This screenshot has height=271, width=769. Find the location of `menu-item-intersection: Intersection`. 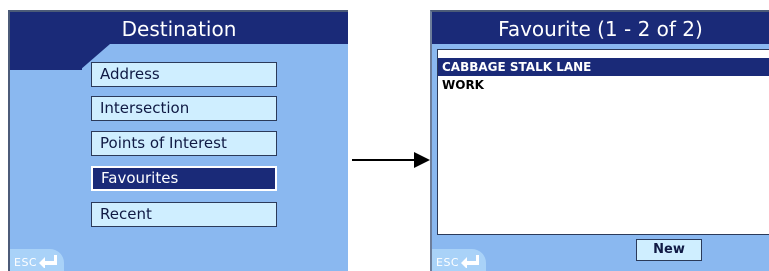

menu-item-intersection: Intersection is located at coordinates (184, 108).